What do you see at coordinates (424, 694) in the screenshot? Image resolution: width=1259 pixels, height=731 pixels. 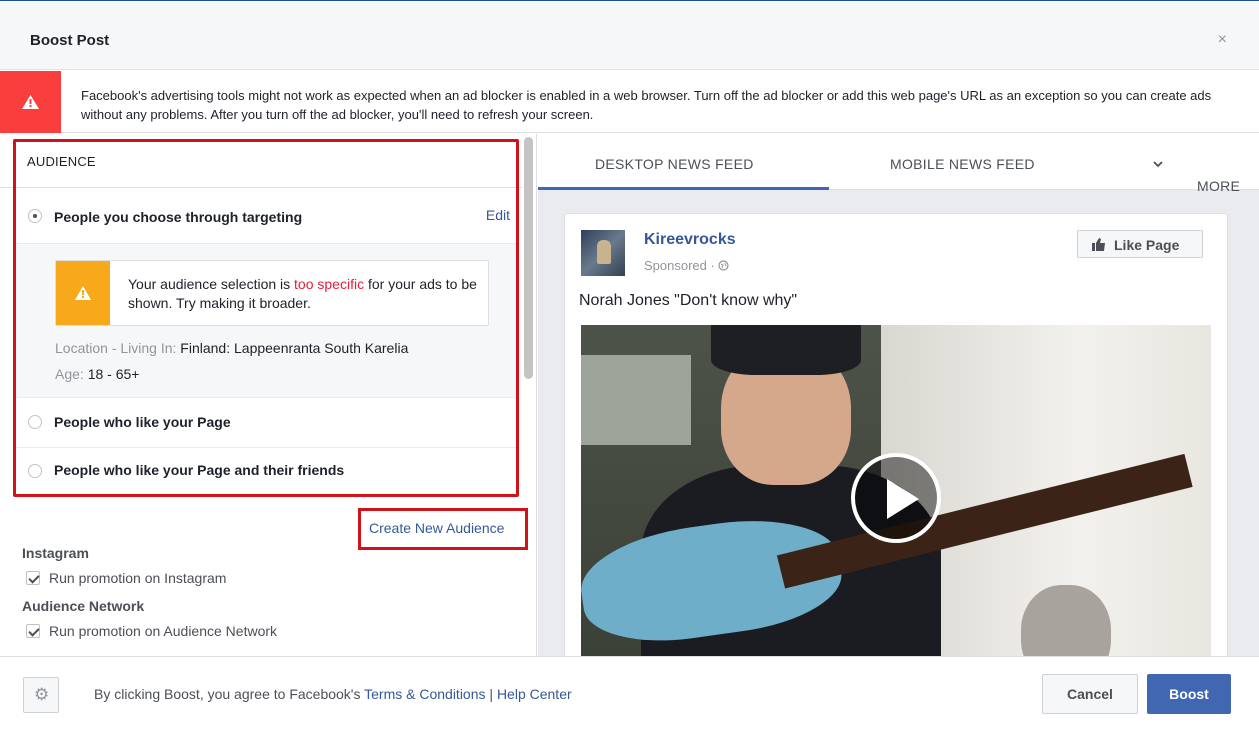 I see `terms-link: Terms & Conditions` at bounding box center [424, 694].